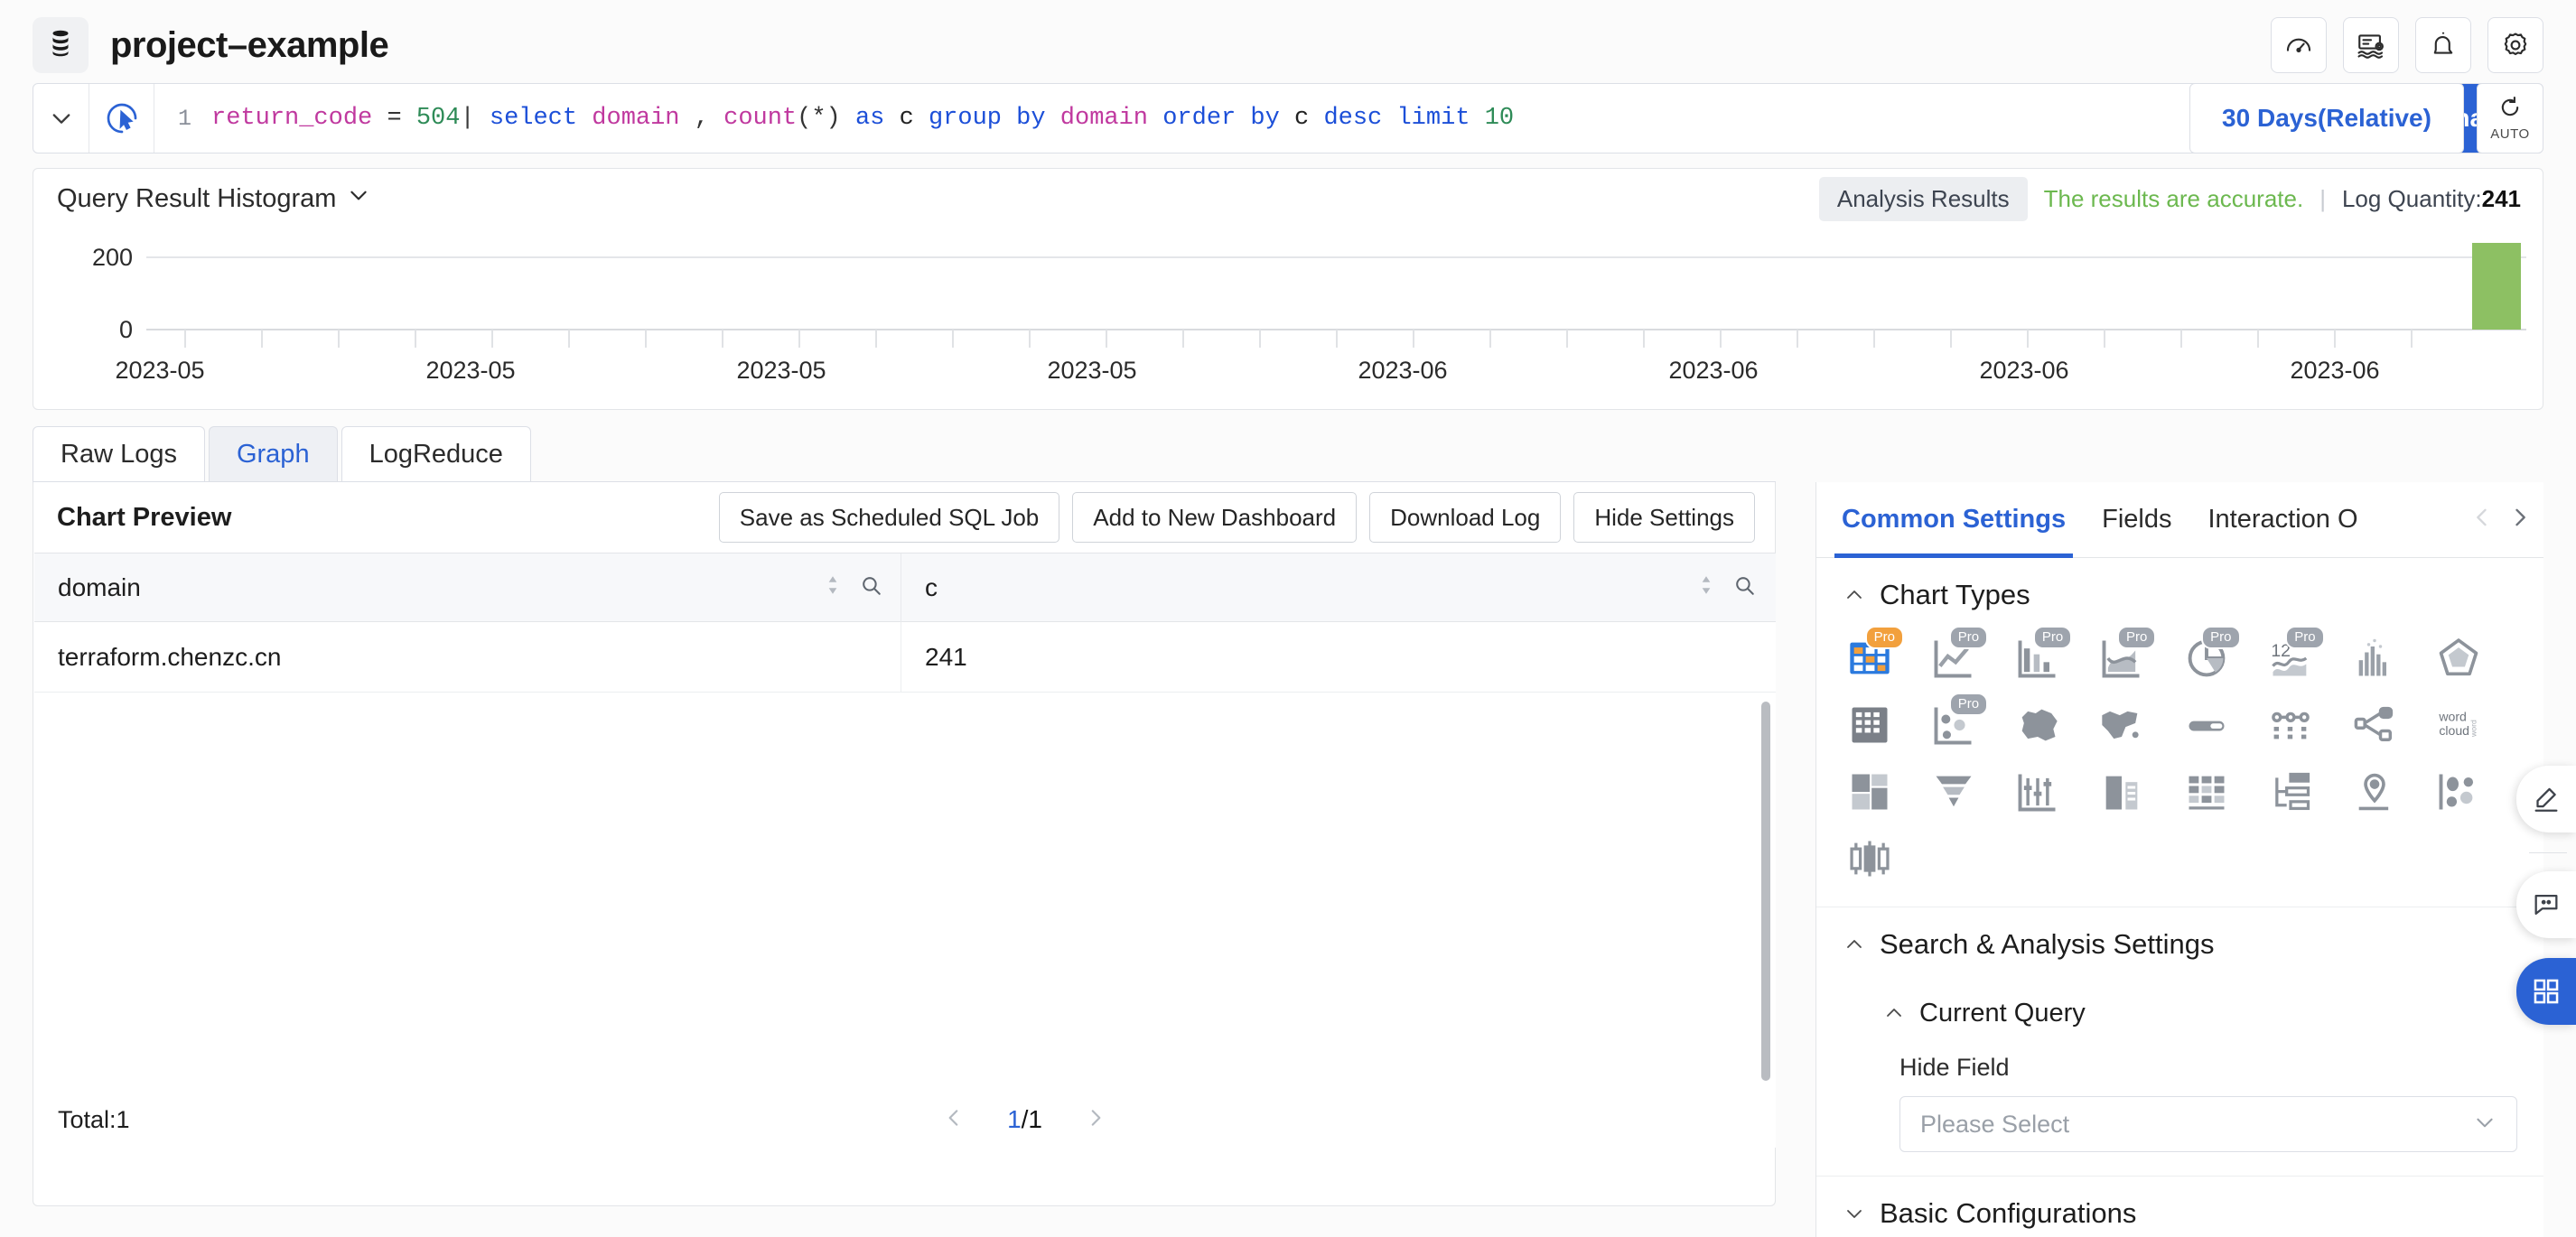 The image size is (2576, 1237). What do you see at coordinates (2374, 658) in the screenshot?
I see `histogram-chart-icon` at bounding box center [2374, 658].